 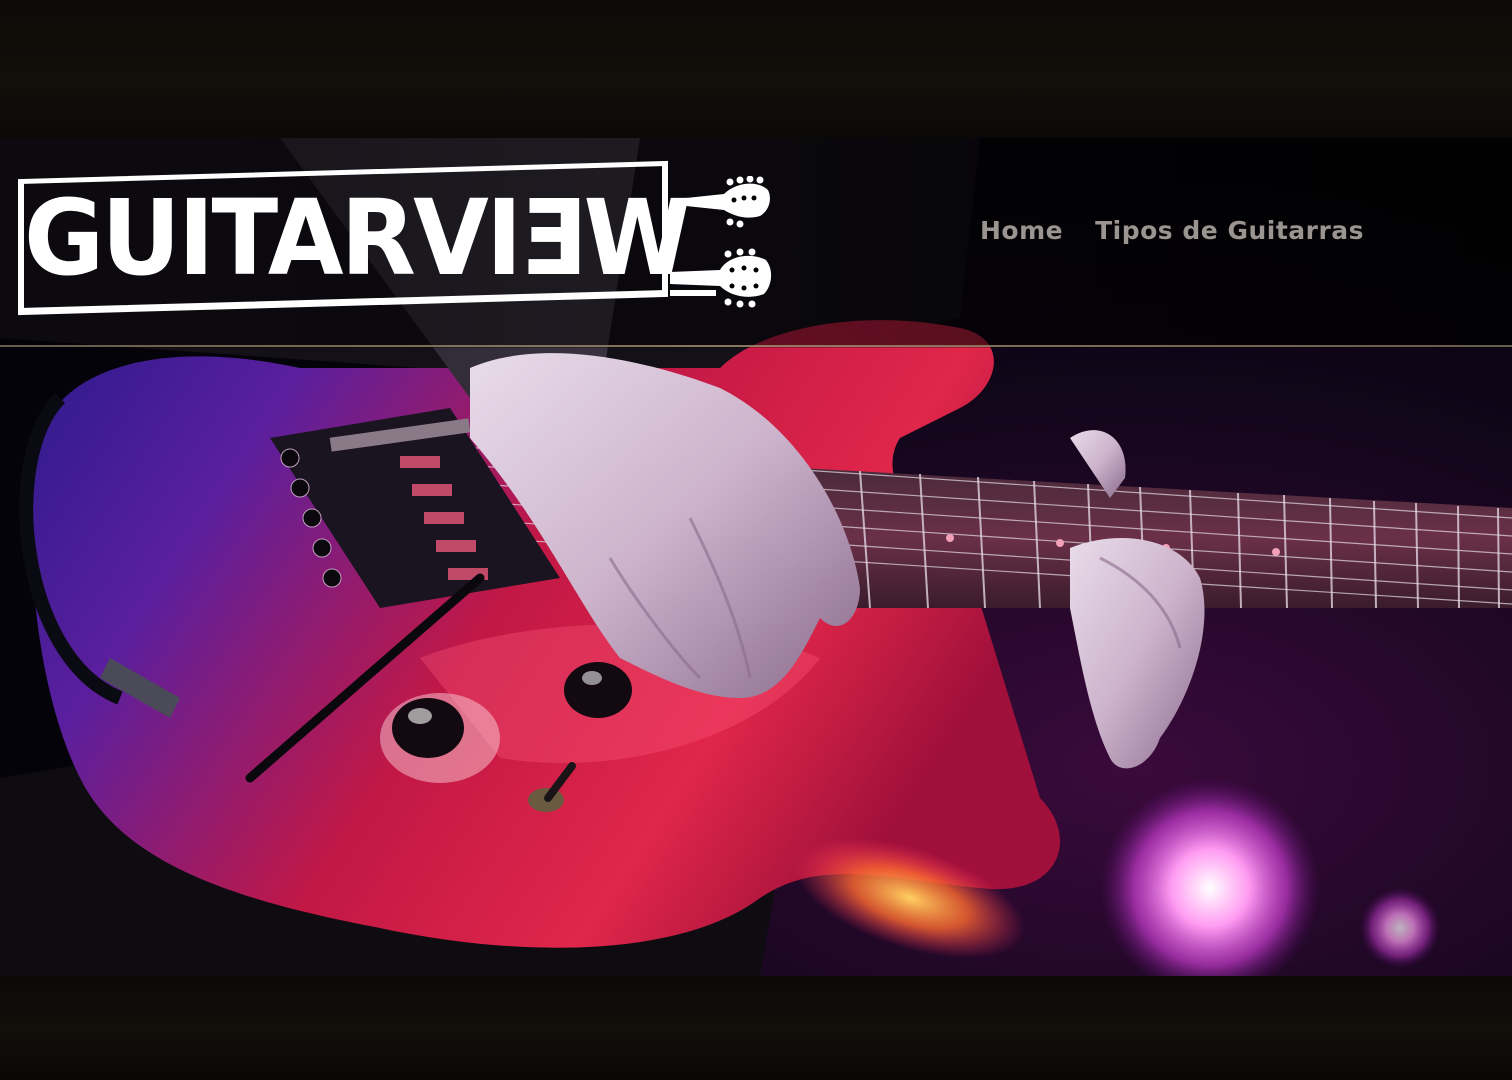 What do you see at coordinates (1229, 230) in the screenshot?
I see `nav-item-tipos-de-guitarras: Tipos de Guitarras` at bounding box center [1229, 230].